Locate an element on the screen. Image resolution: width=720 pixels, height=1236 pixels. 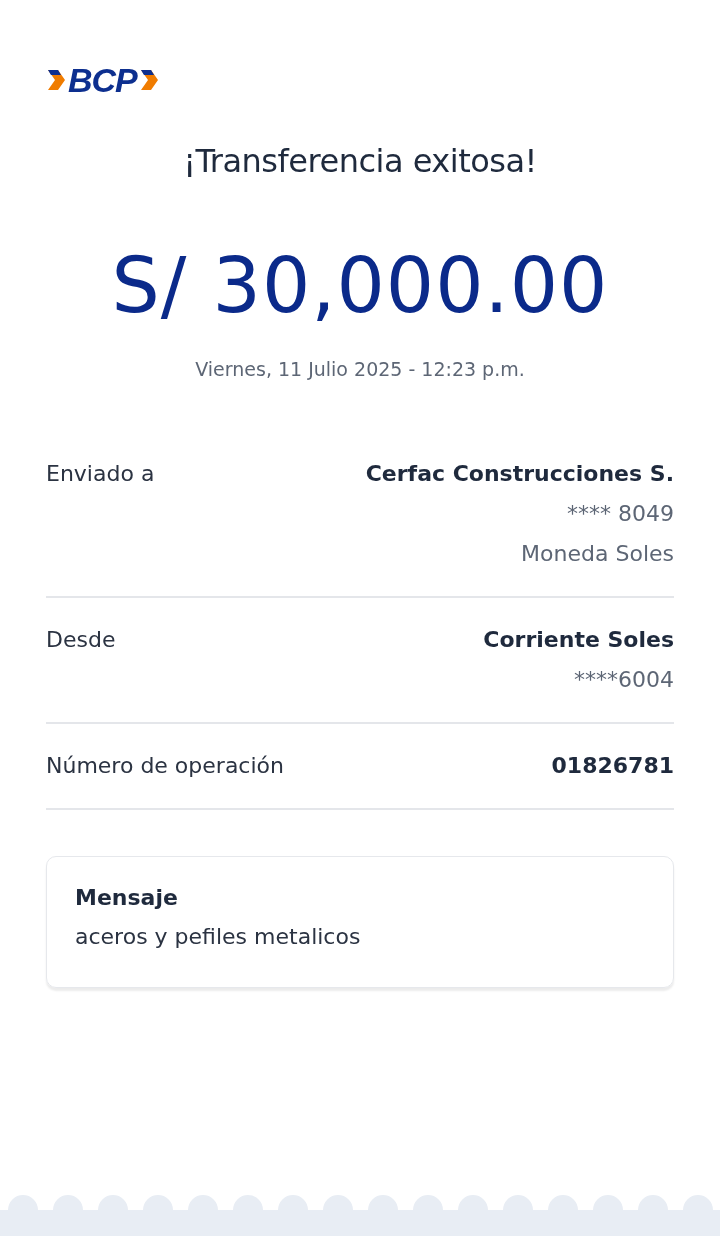
detail-label: Desde is located at coordinates (81, 640).